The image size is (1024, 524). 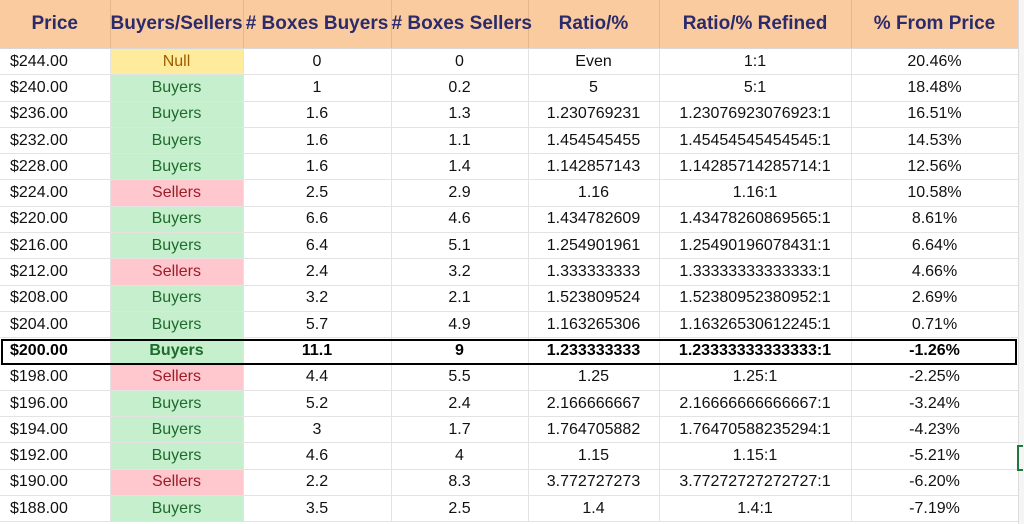 What do you see at coordinates (935, 456) in the screenshot?
I see `cell-pct-from-price: -5.21%` at bounding box center [935, 456].